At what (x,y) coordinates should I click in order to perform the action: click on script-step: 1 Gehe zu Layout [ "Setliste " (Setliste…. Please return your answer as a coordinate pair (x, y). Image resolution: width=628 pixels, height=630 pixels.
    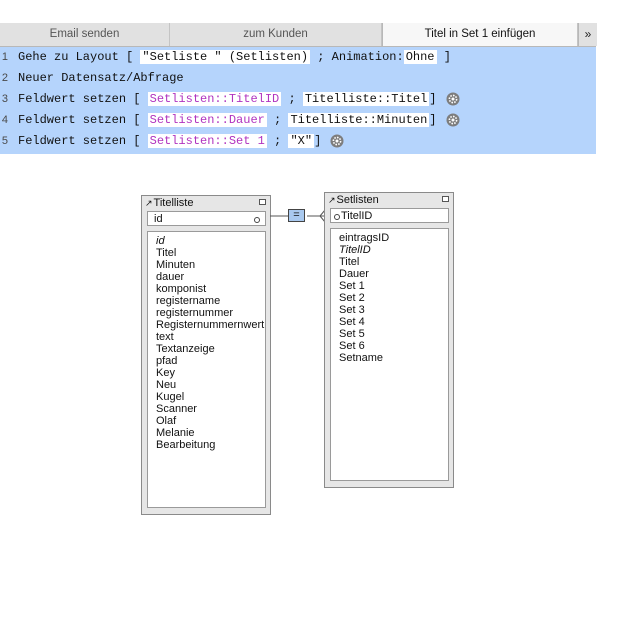
    Looking at the image, I should click on (298, 57).